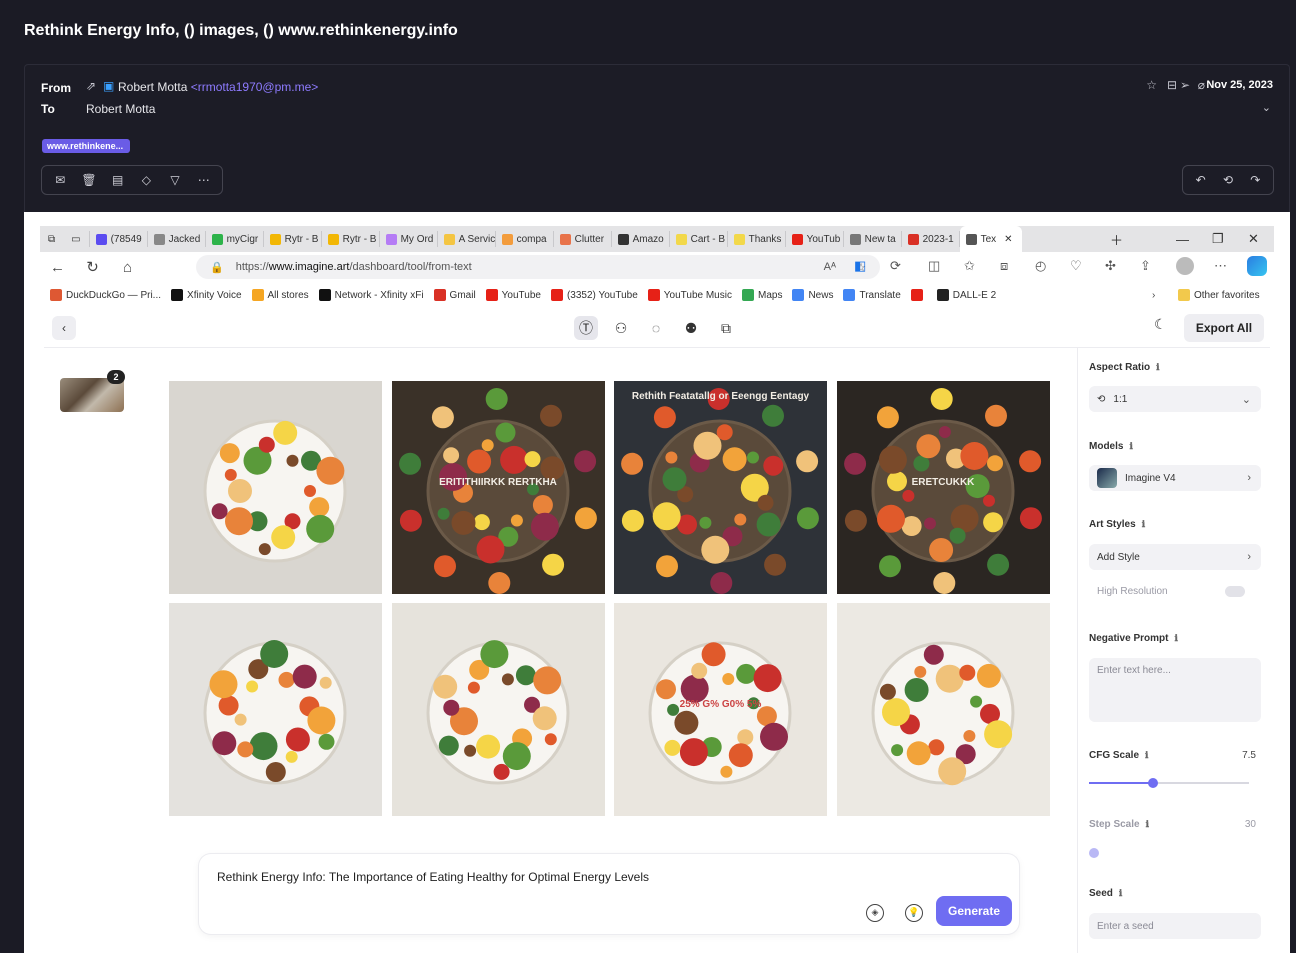  What do you see at coordinates (720, 709) in the screenshot?
I see `generated-image: 25% G% G0% 5%` at bounding box center [720, 709].